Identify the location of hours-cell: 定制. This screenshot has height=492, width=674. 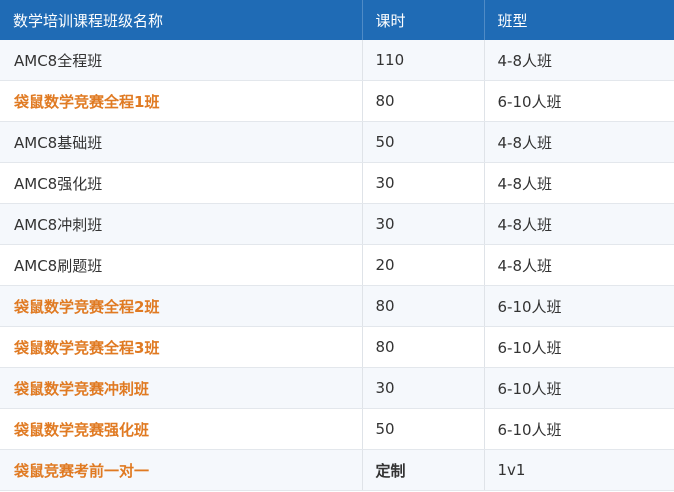
(423, 470).